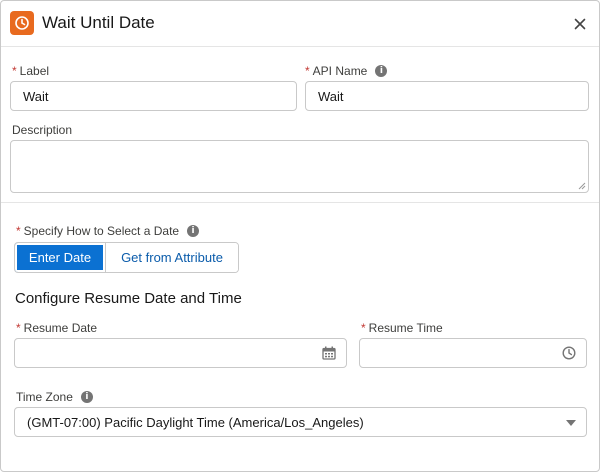 Image resolution: width=600 pixels, height=472 pixels. Describe the element at coordinates (171, 257) in the screenshot. I see `get-from-attribute-button: Get from Attribute` at that location.